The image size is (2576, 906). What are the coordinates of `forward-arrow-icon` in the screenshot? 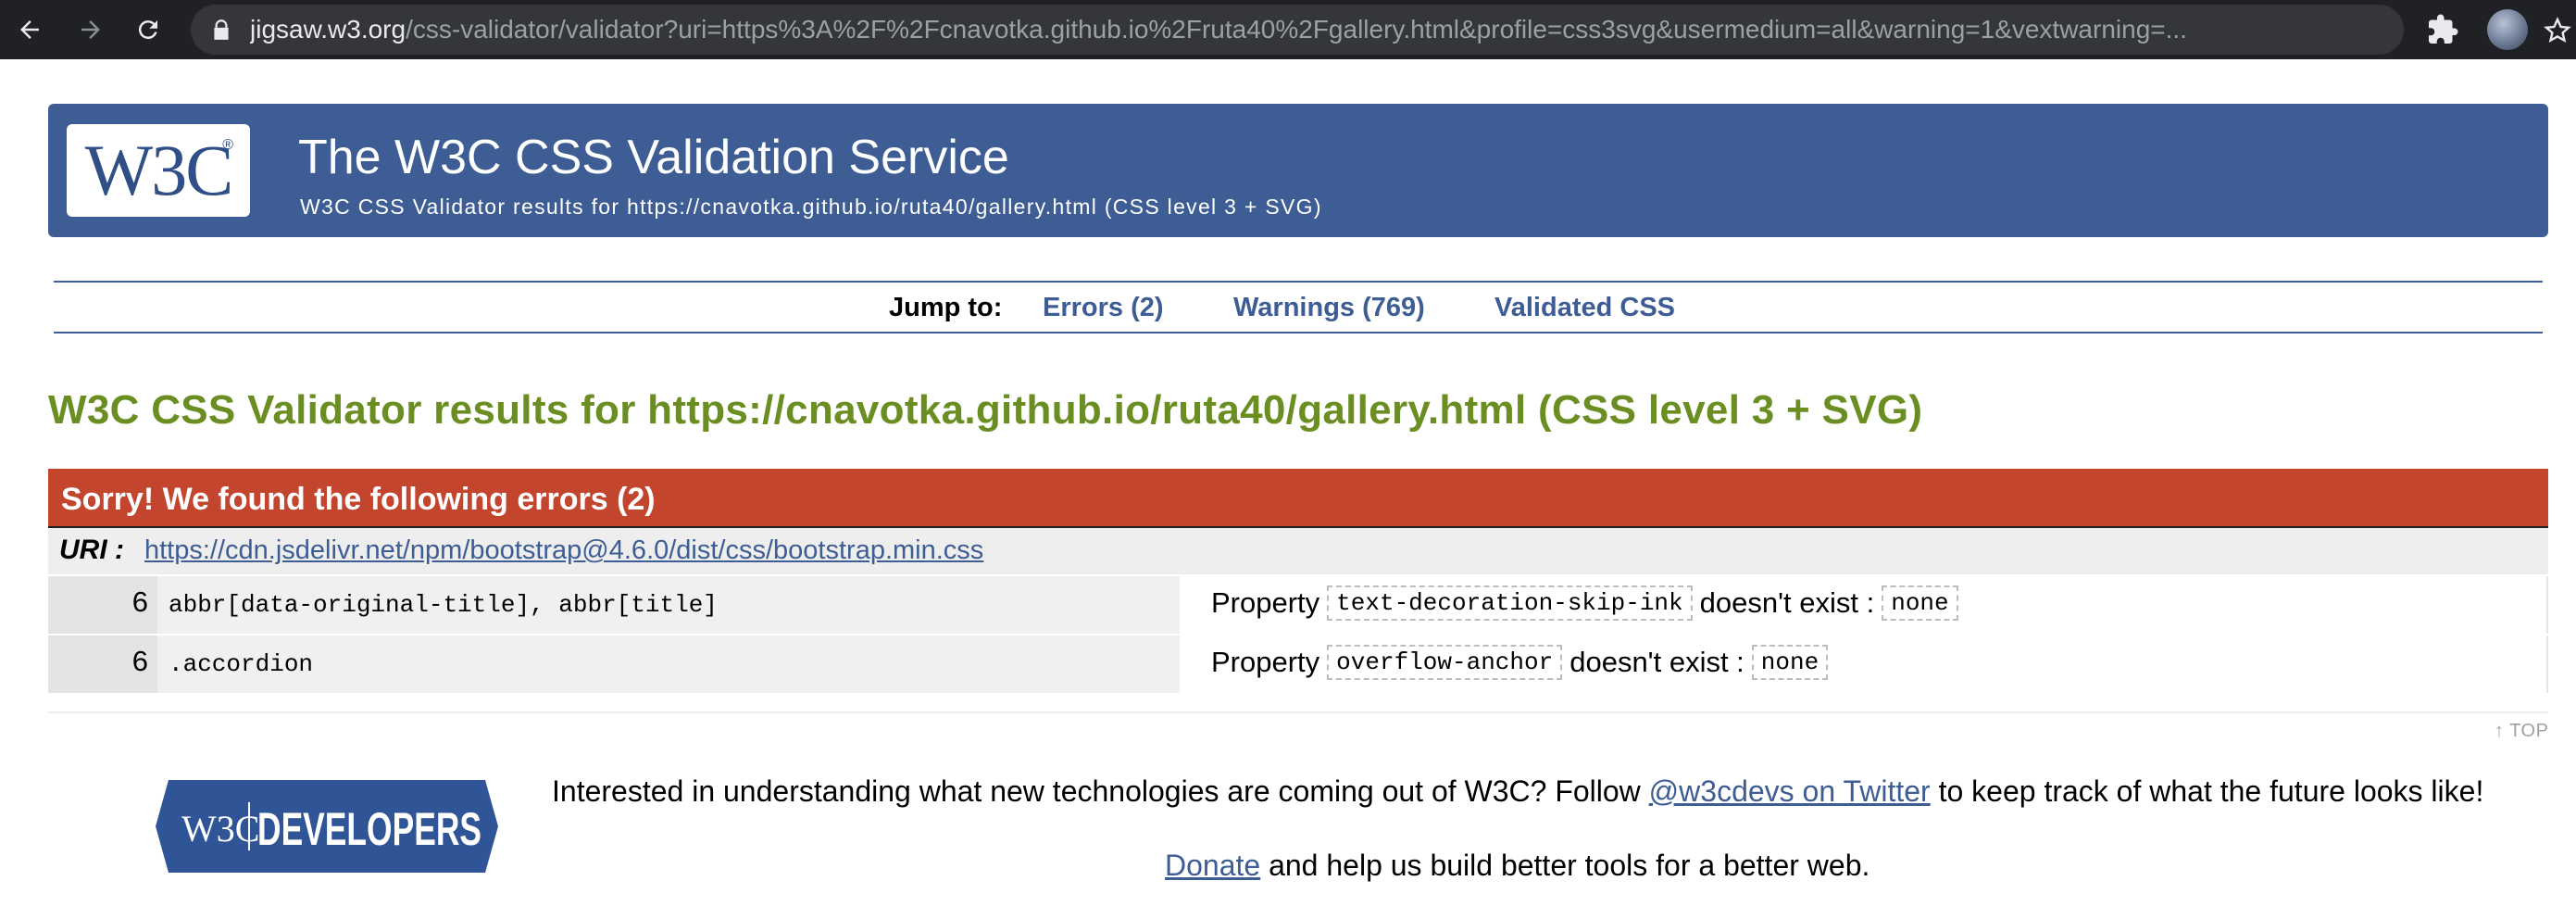 It's located at (91, 29).